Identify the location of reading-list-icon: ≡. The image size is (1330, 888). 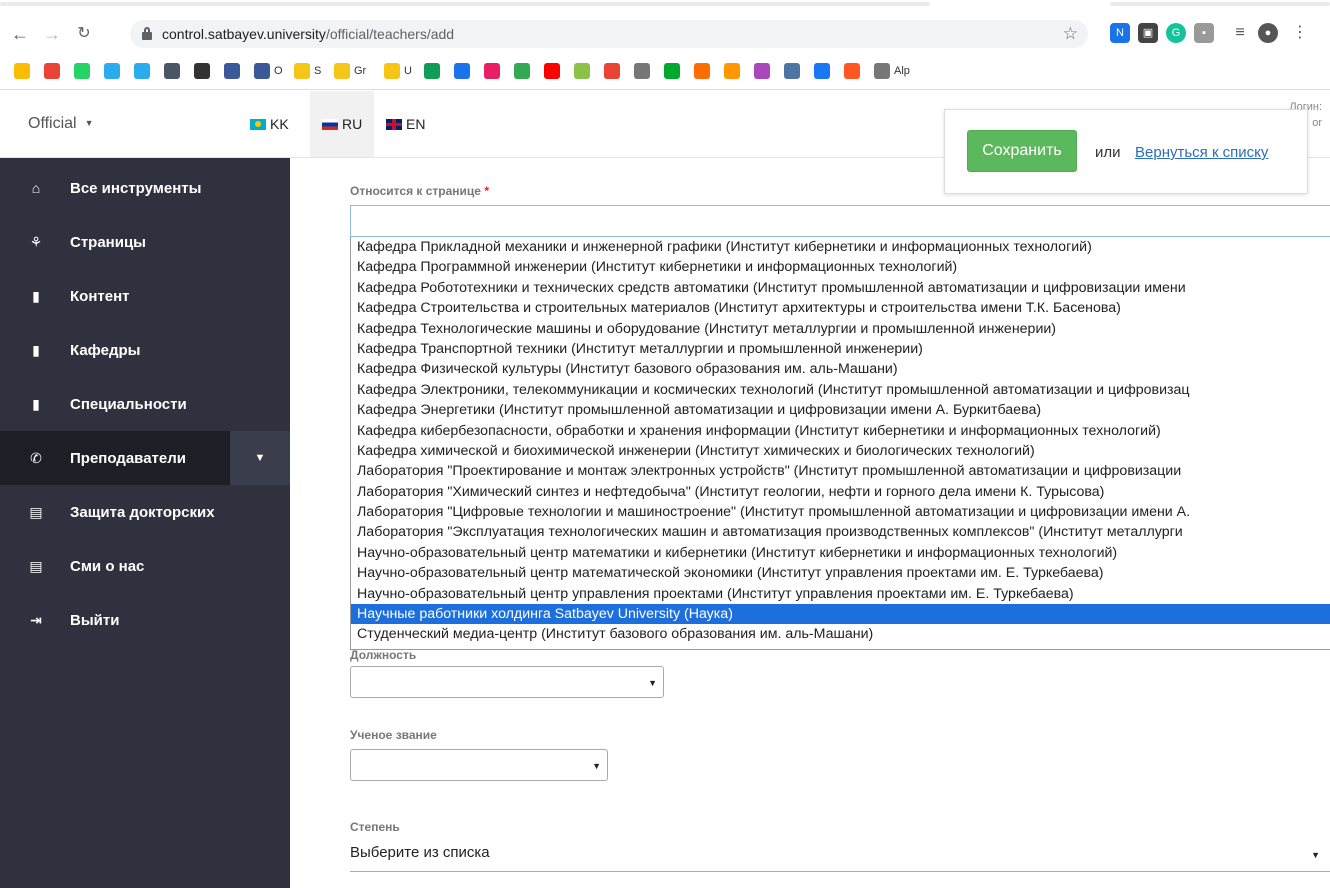
(1240, 33).